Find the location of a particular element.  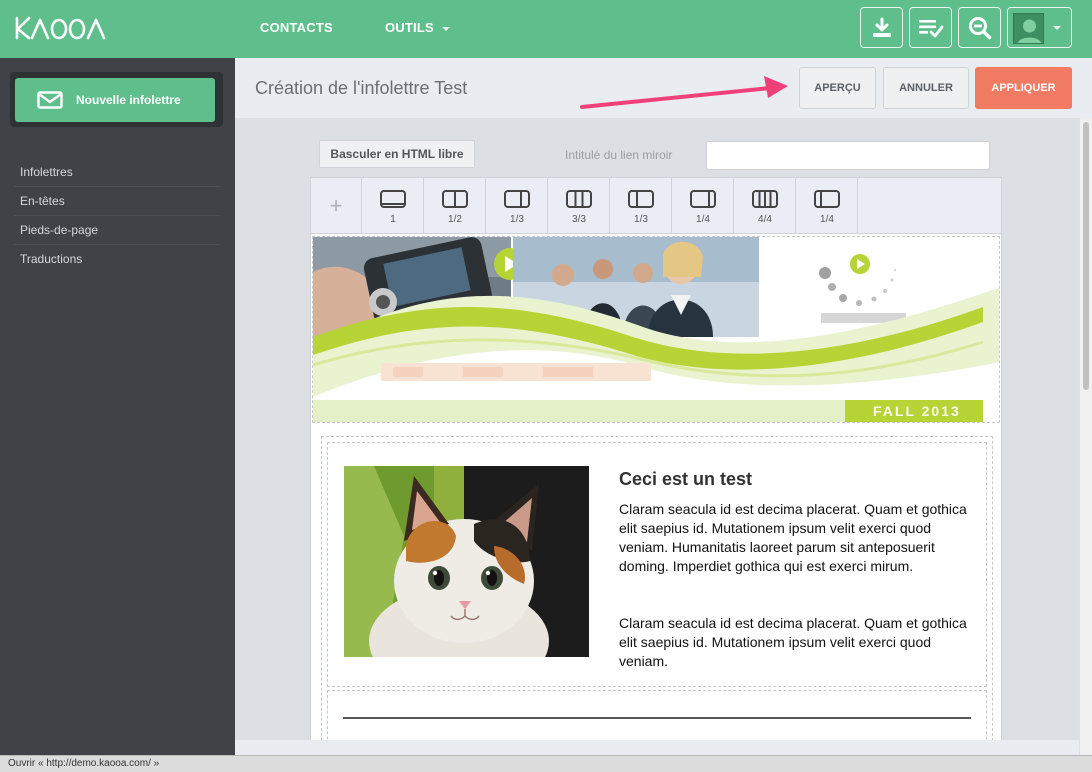

add-block-button: + is located at coordinates (336, 205).